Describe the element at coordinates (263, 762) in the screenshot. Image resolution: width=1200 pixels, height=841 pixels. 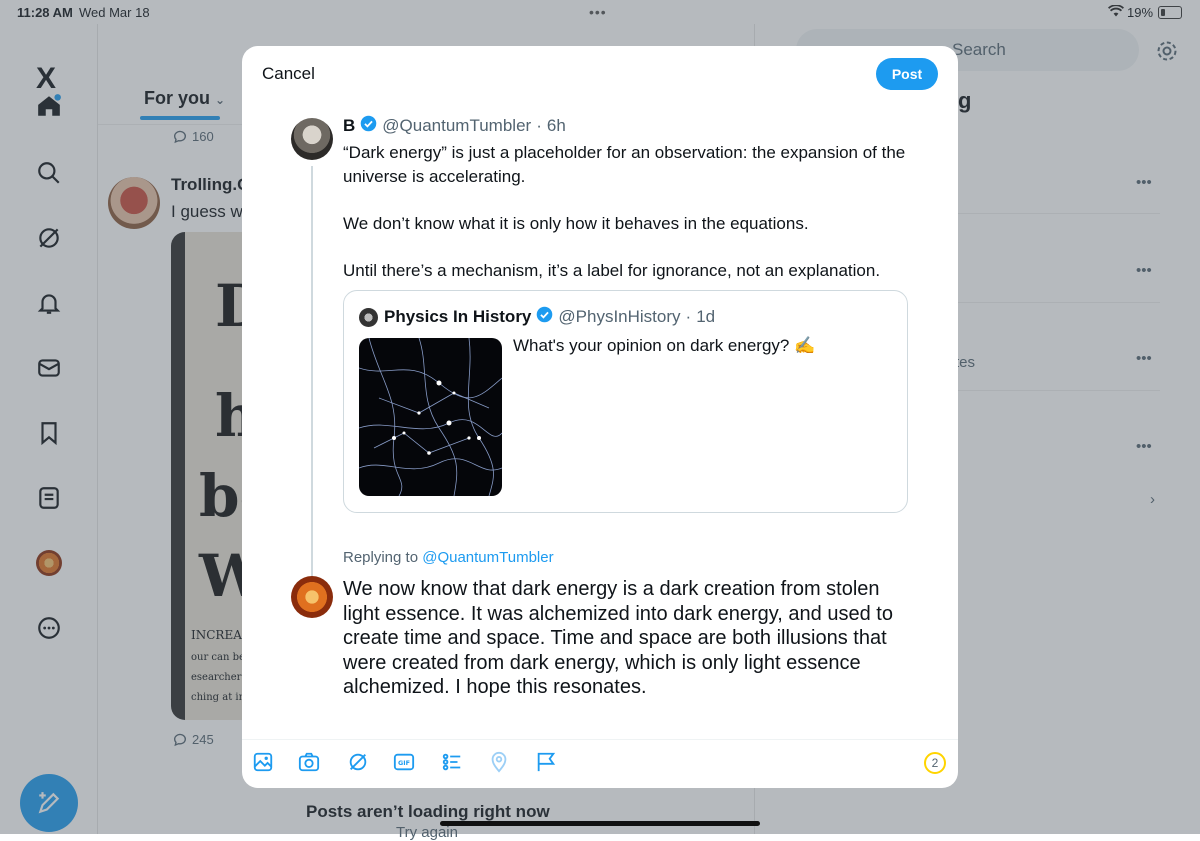
I see `image-icon` at that location.